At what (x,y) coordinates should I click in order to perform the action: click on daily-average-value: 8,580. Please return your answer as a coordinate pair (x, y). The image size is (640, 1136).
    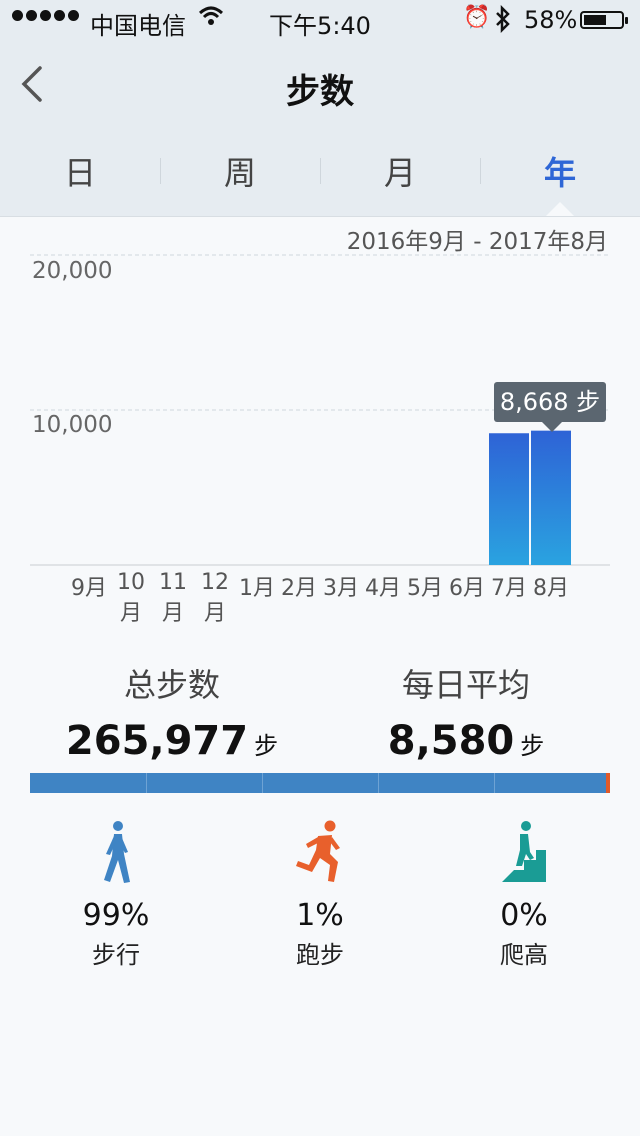
    Looking at the image, I should click on (451, 741).